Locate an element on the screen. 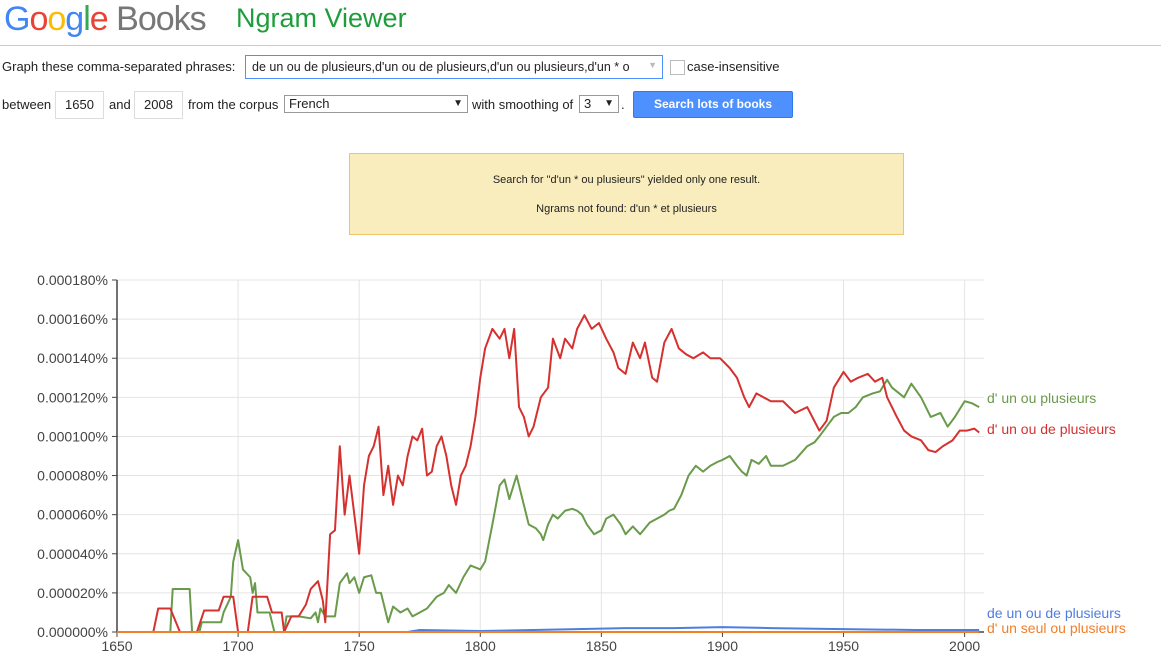 The width and height of the screenshot is (1161, 652). x-tick-label: 1800 is located at coordinates (480, 645).